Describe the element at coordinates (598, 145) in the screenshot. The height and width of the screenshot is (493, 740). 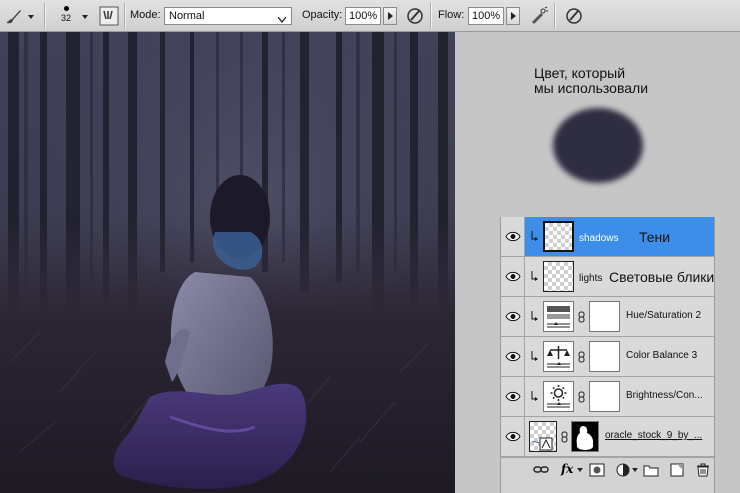
I see `color-swatch` at that location.